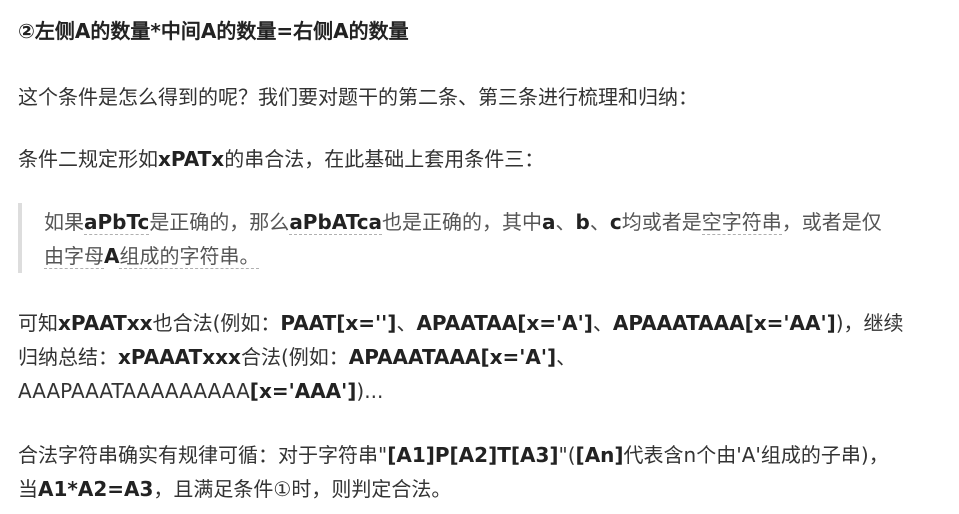 This screenshot has width=959, height=514. Describe the element at coordinates (336, 222) in the screenshot. I see `pattern-apbatca: aPbATca` at that location.